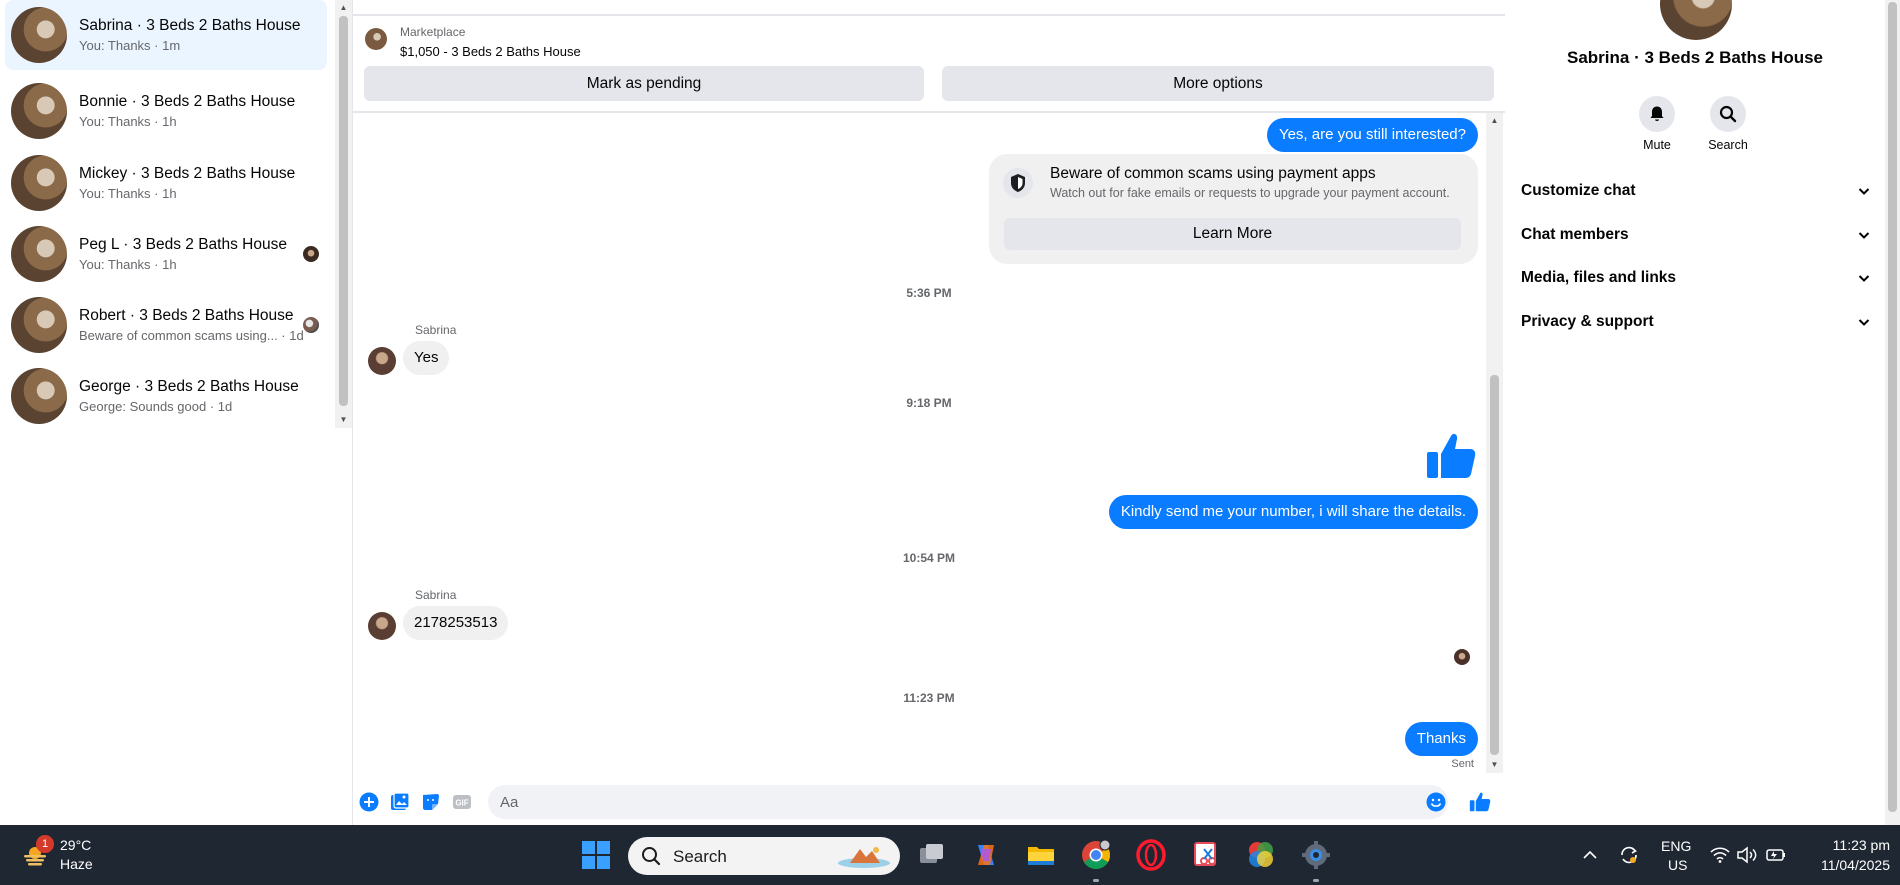  What do you see at coordinates (183, 244) in the screenshot?
I see `conversation-name: Peg L · 3 Beds 2 Baths House` at bounding box center [183, 244].